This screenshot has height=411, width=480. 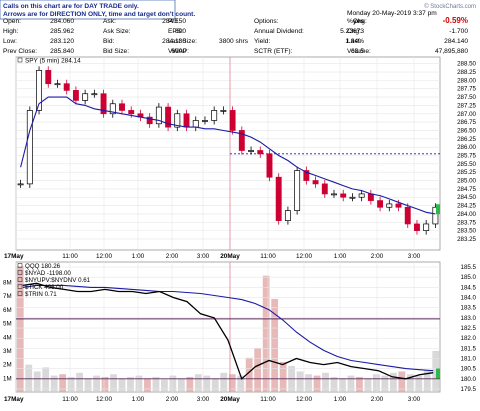 What do you see at coordinates (12, 21) in the screenshot?
I see `stat-label: Open:` at bounding box center [12, 21].